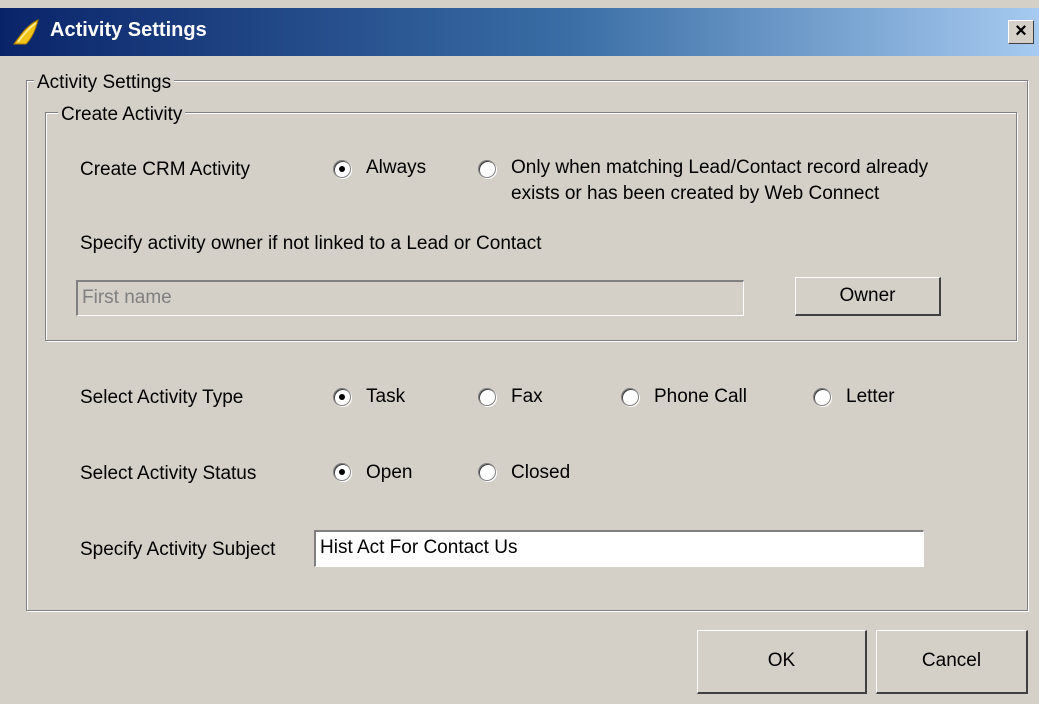 Image resolution: width=1039 pixels, height=704 pixels. Describe the element at coordinates (342, 397) in the screenshot. I see `radio-type-task` at that location.